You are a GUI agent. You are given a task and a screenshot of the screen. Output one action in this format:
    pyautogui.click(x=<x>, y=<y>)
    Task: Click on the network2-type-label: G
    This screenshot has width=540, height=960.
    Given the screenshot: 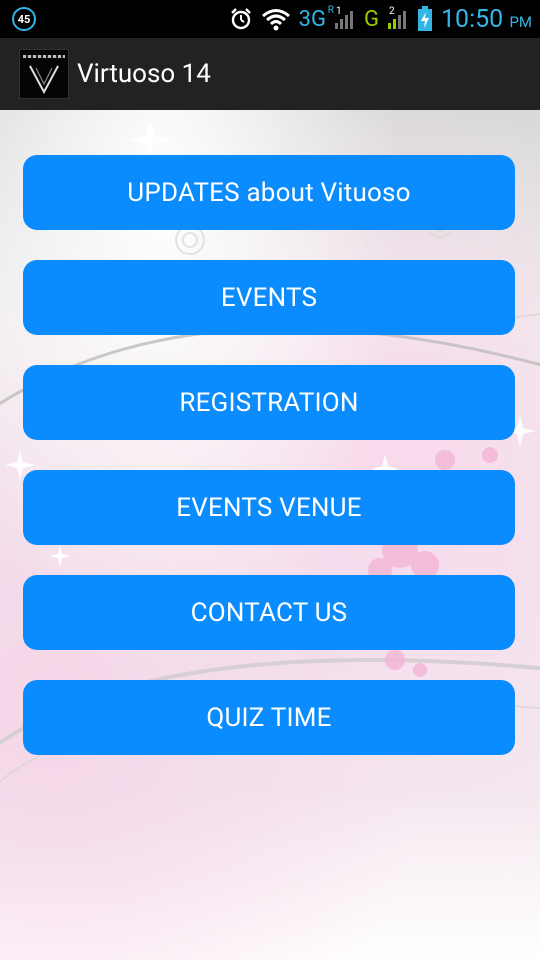 What is the action you would take?
    pyautogui.click(x=371, y=19)
    